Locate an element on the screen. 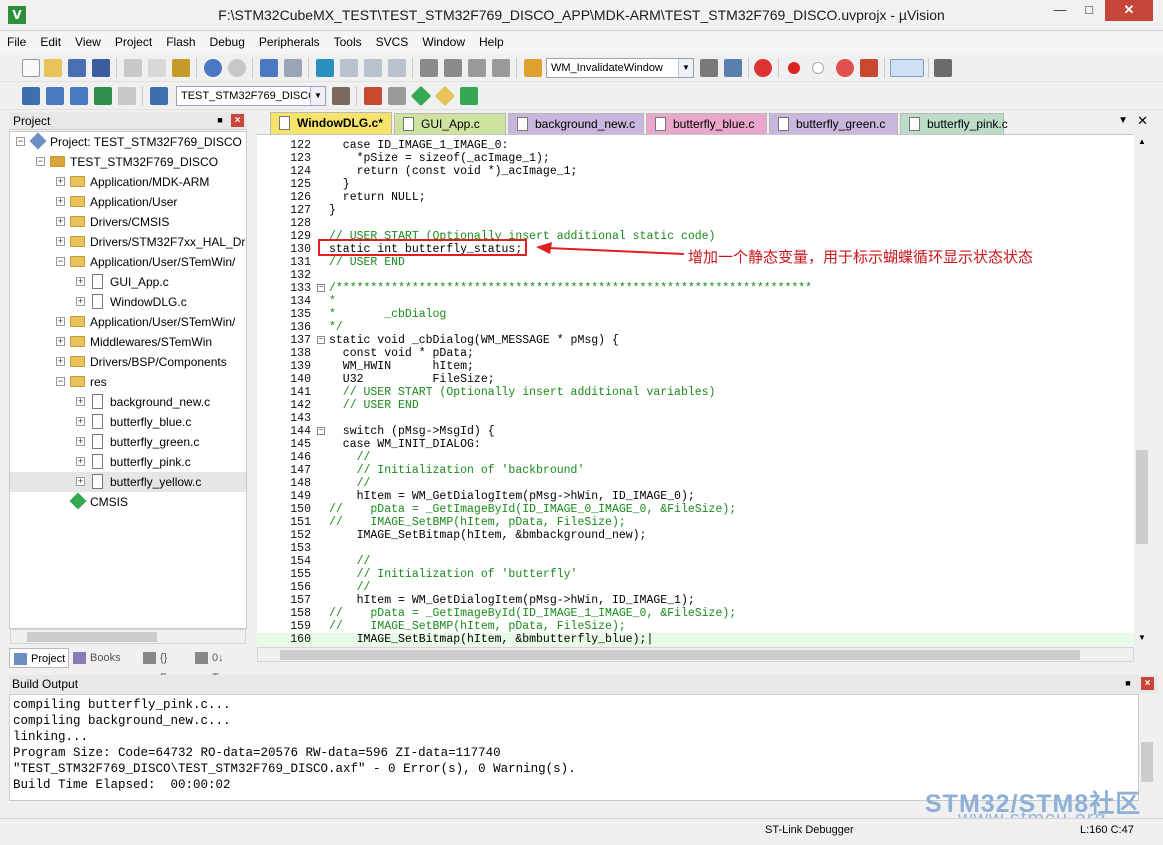  tree-item: + butterfly_blue.c is located at coordinates (128, 422).